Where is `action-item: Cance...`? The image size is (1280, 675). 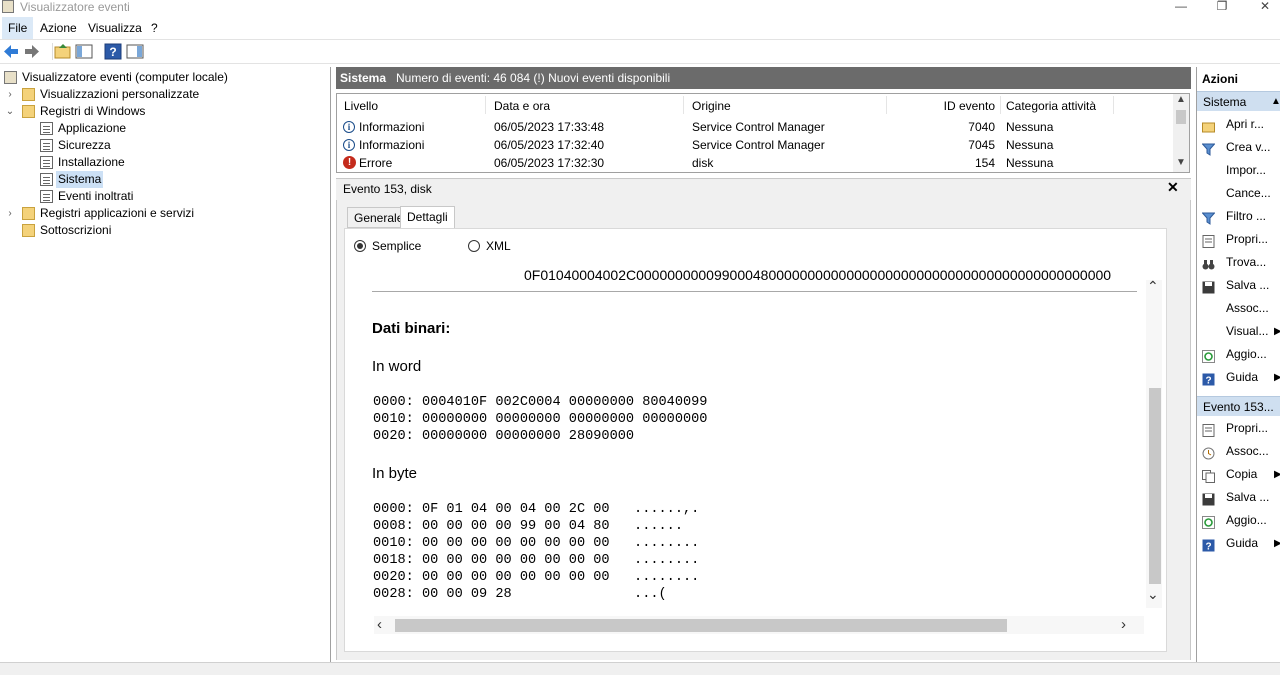
action-item: Cance... is located at coordinates (1238, 193).